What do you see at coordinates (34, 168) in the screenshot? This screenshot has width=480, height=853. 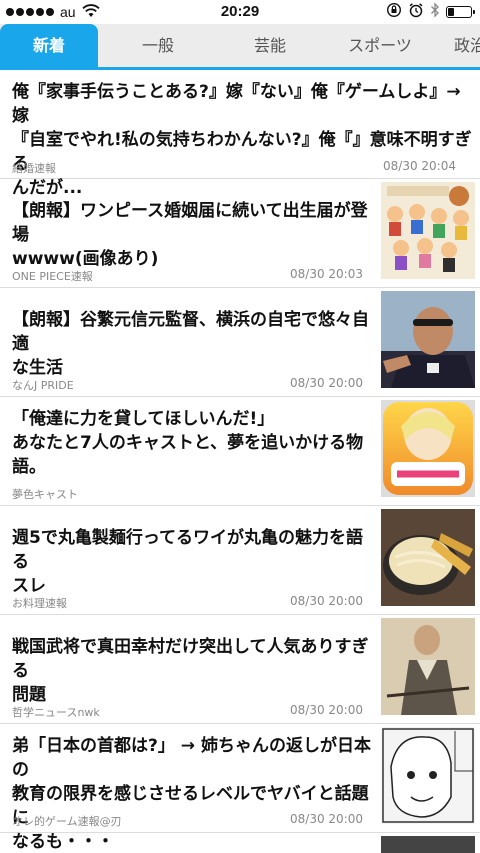 I see `article-source: 結婚速報` at bounding box center [34, 168].